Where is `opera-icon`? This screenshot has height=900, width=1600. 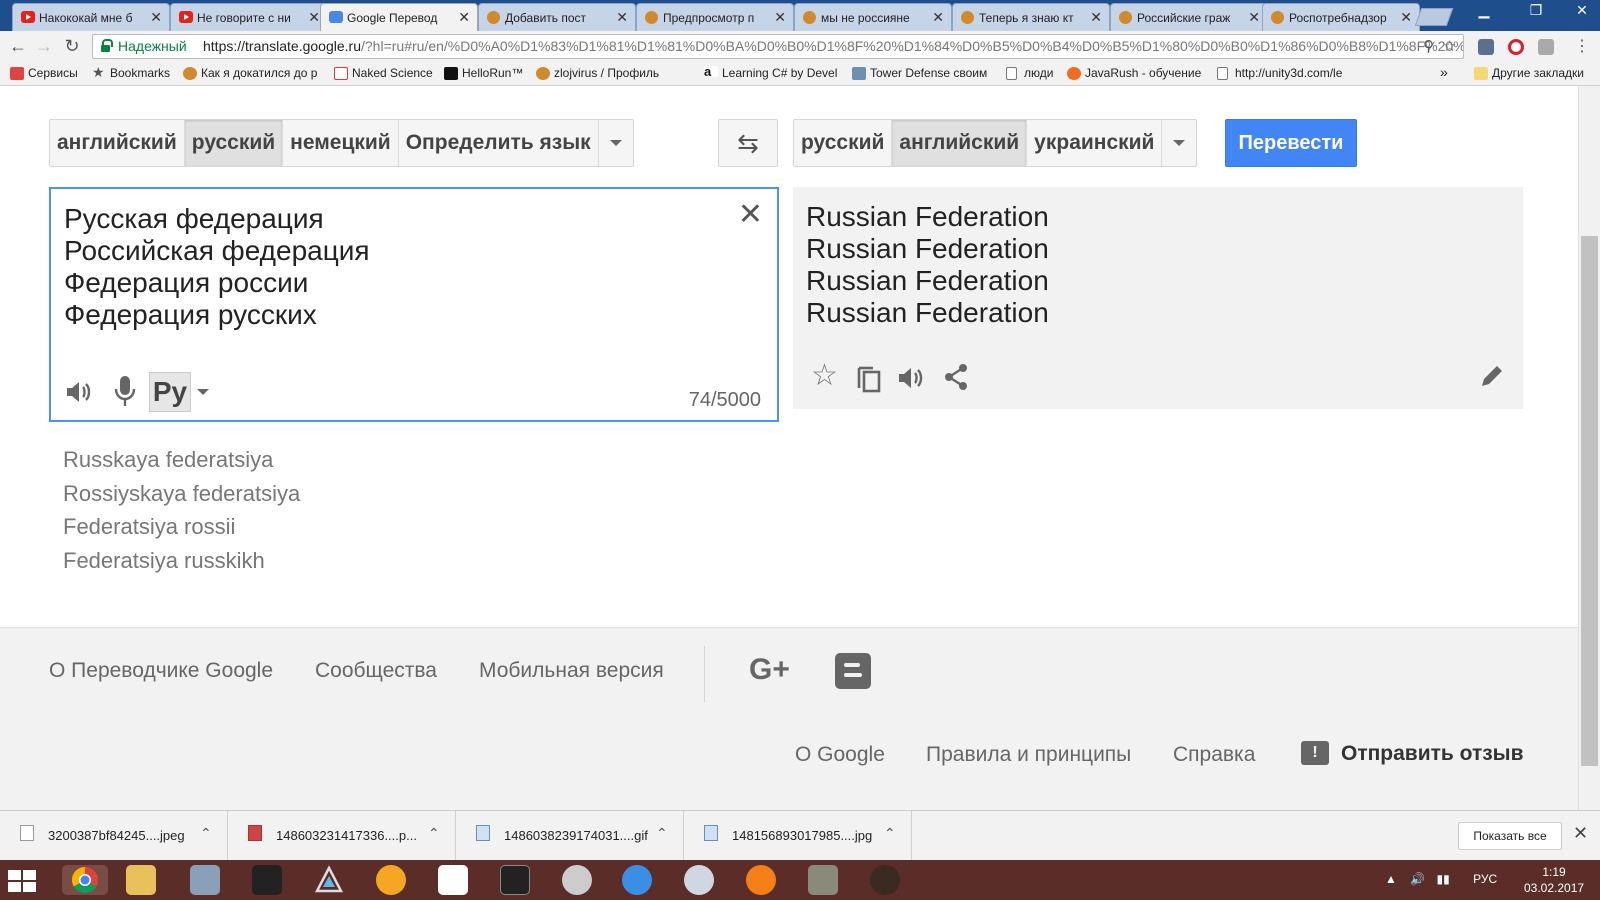 opera-icon is located at coordinates (1516, 47).